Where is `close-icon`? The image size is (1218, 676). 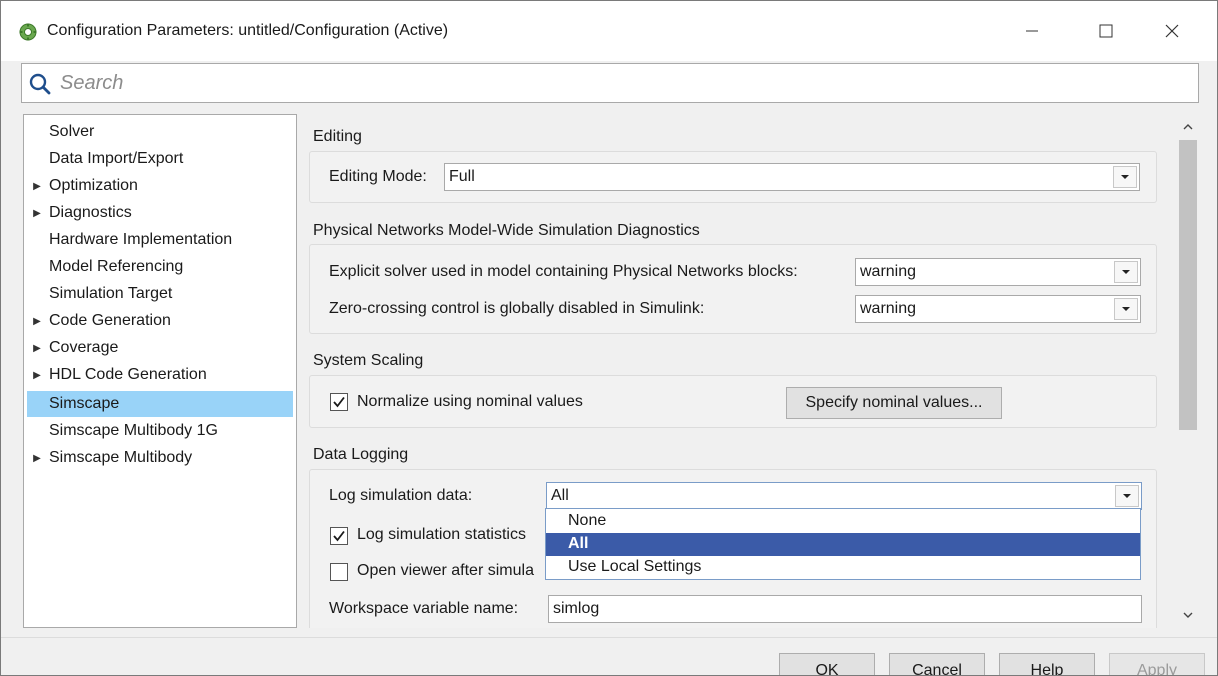
close-icon is located at coordinates (1172, 31).